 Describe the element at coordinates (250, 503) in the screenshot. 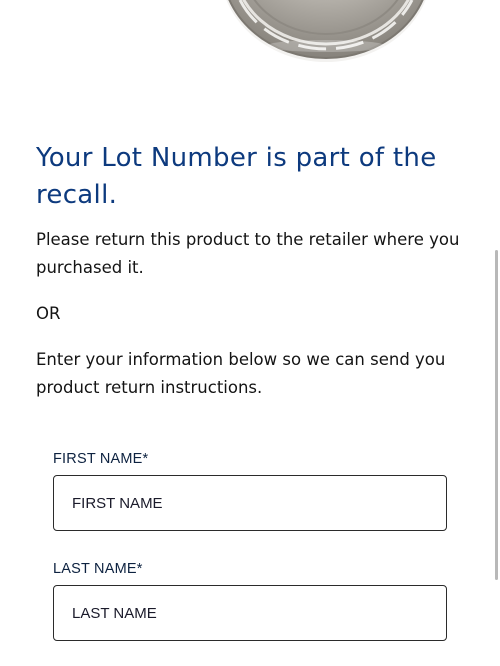

I see `first-name-input` at that location.